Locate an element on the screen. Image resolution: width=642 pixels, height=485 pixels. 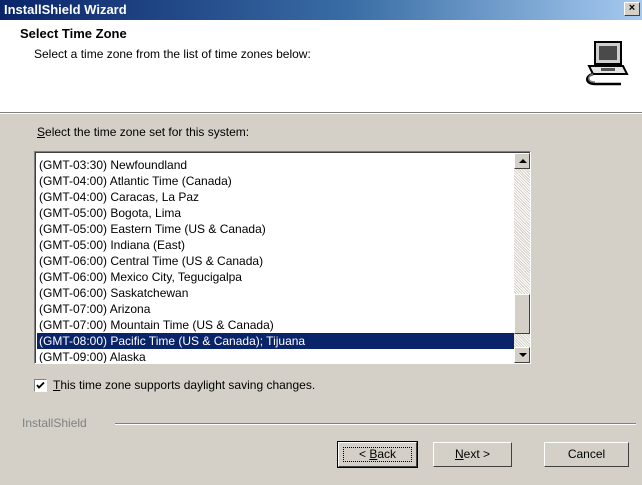
footer-divider is located at coordinates (375, 424).